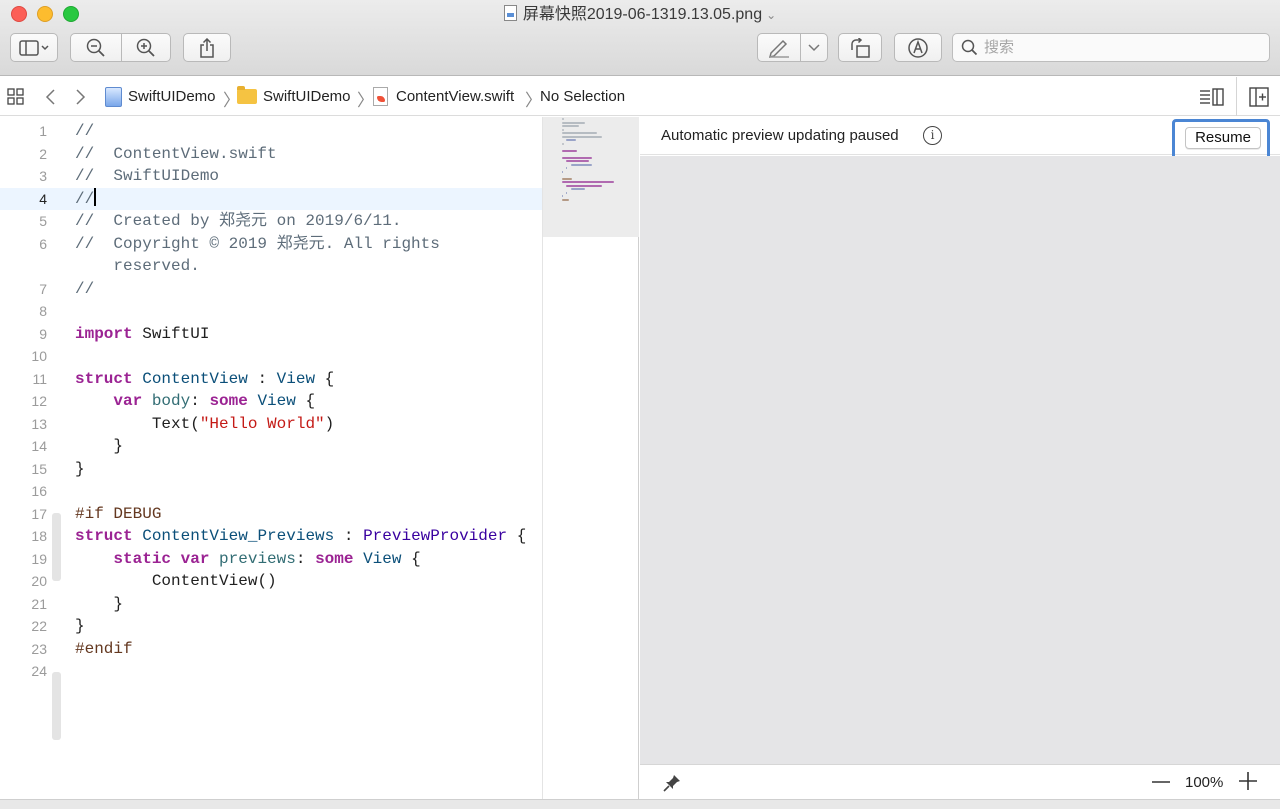 The width and height of the screenshot is (1280, 809). I want to click on code-line: 9 import SwiftUI, so click(271, 334).